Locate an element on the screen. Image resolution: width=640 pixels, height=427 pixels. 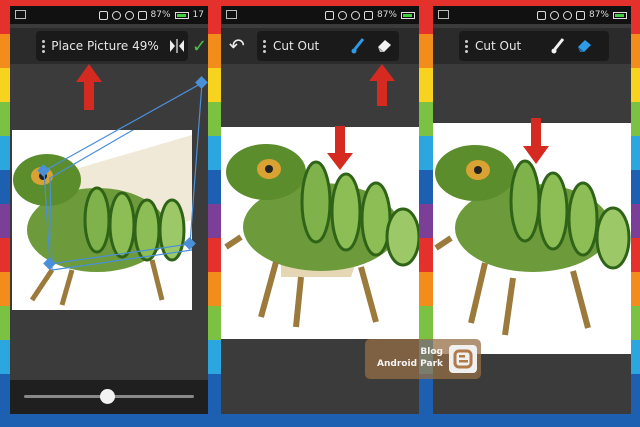
editor-toolbar: Cut Out is located at coordinates (532, 46).